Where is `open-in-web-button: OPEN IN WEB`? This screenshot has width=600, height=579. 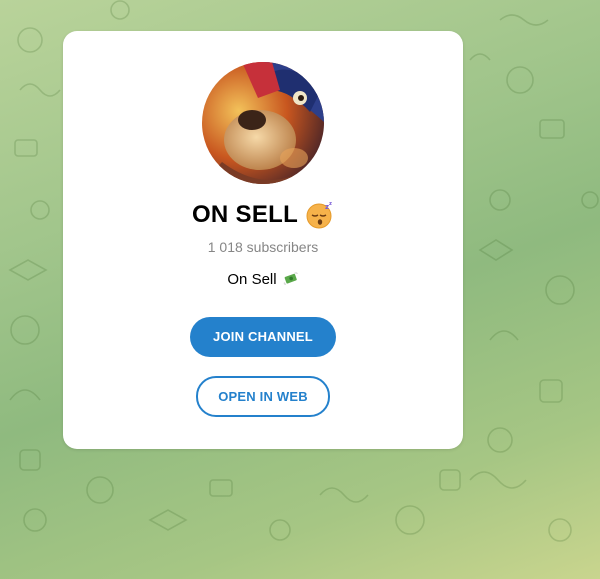 open-in-web-button: OPEN IN WEB is located at coordinates (263, 396).